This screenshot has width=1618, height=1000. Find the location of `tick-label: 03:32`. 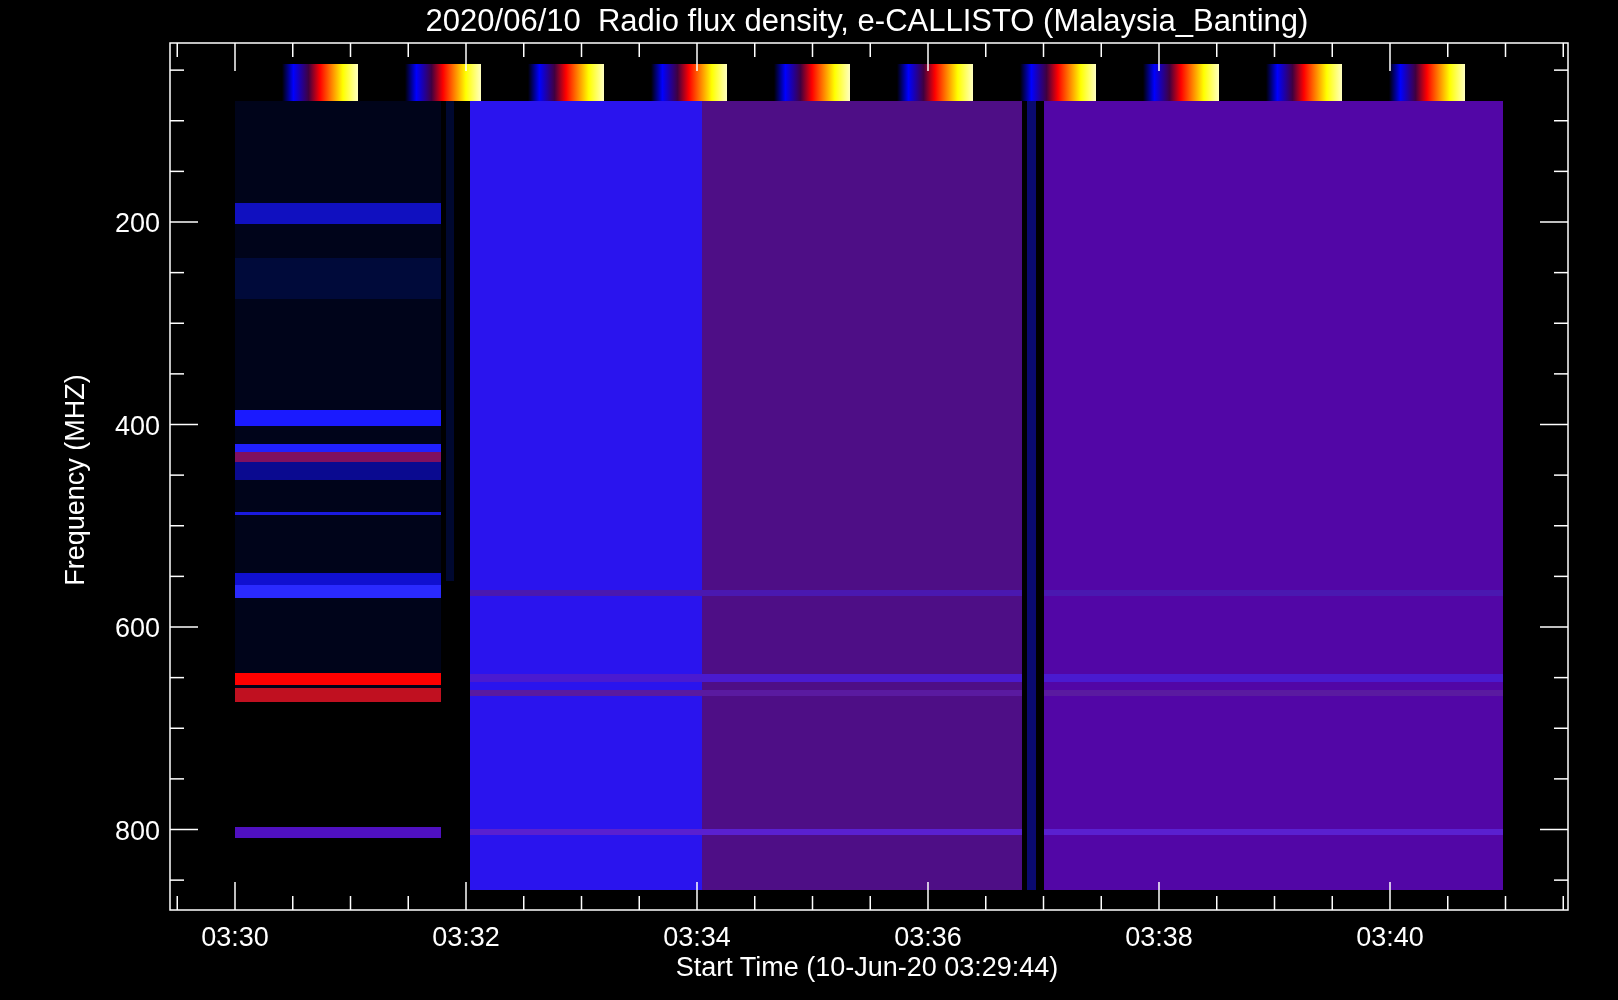

tick-label: 03:32 is located at coordinates (466, 937).